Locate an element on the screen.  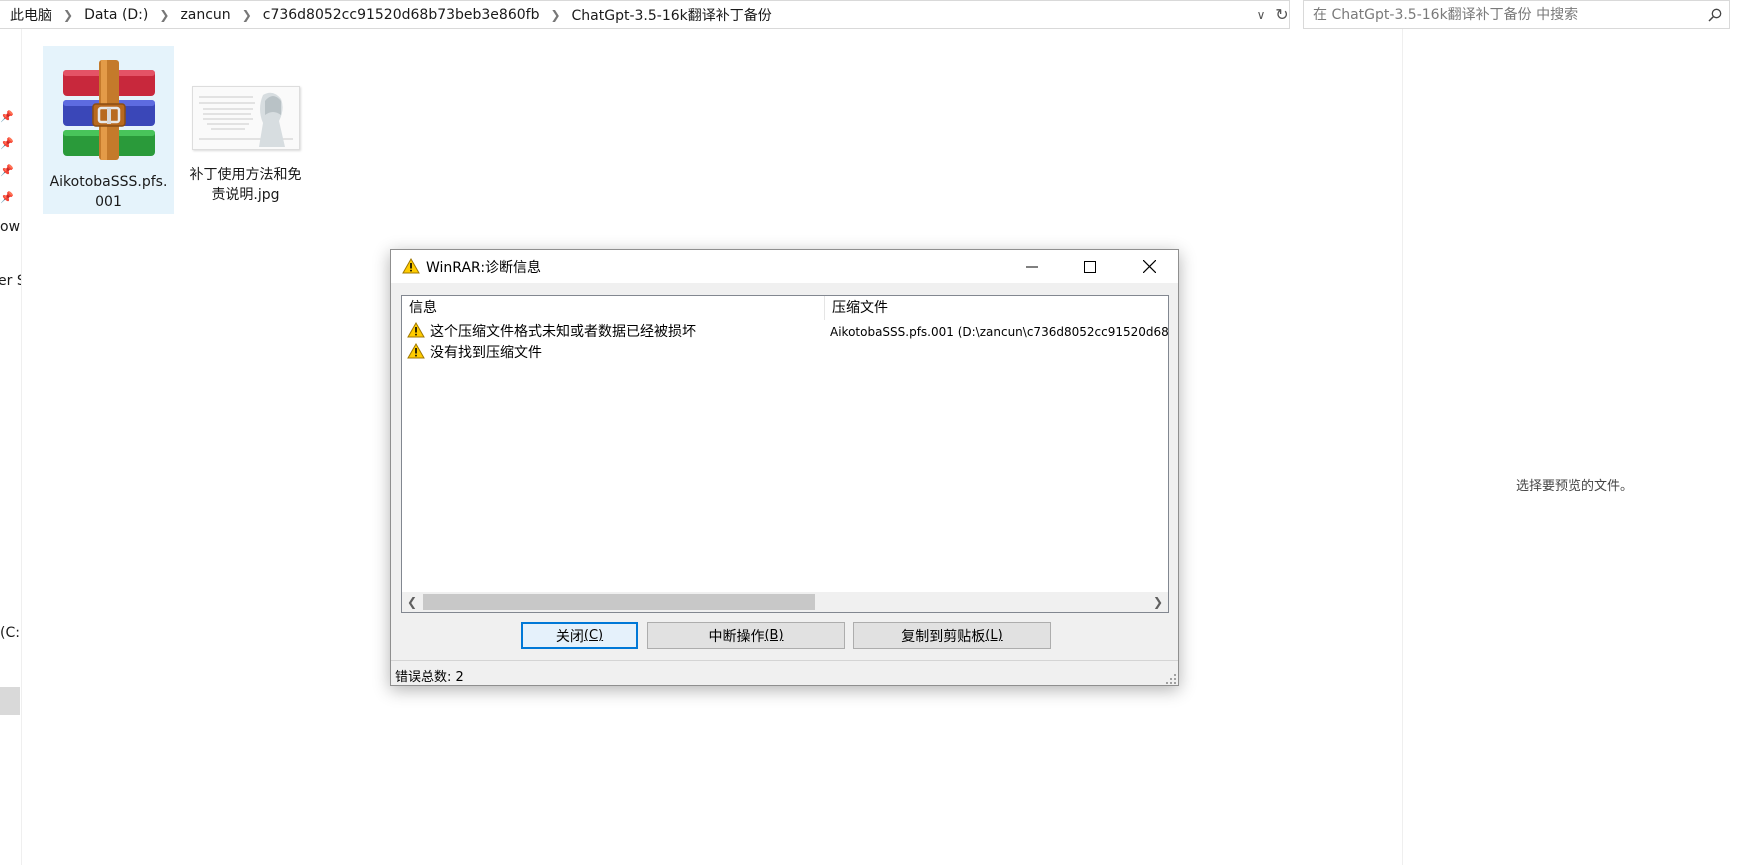
nav-item-partial: ow is located at coordinates (10, 227).